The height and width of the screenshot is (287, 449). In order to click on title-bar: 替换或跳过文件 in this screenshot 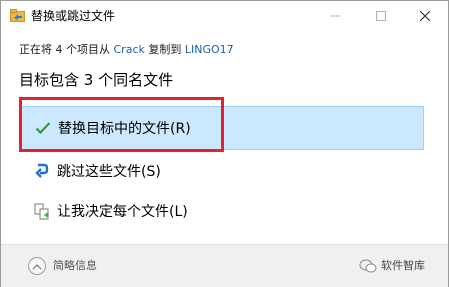, I will do `click(224, 16)`.